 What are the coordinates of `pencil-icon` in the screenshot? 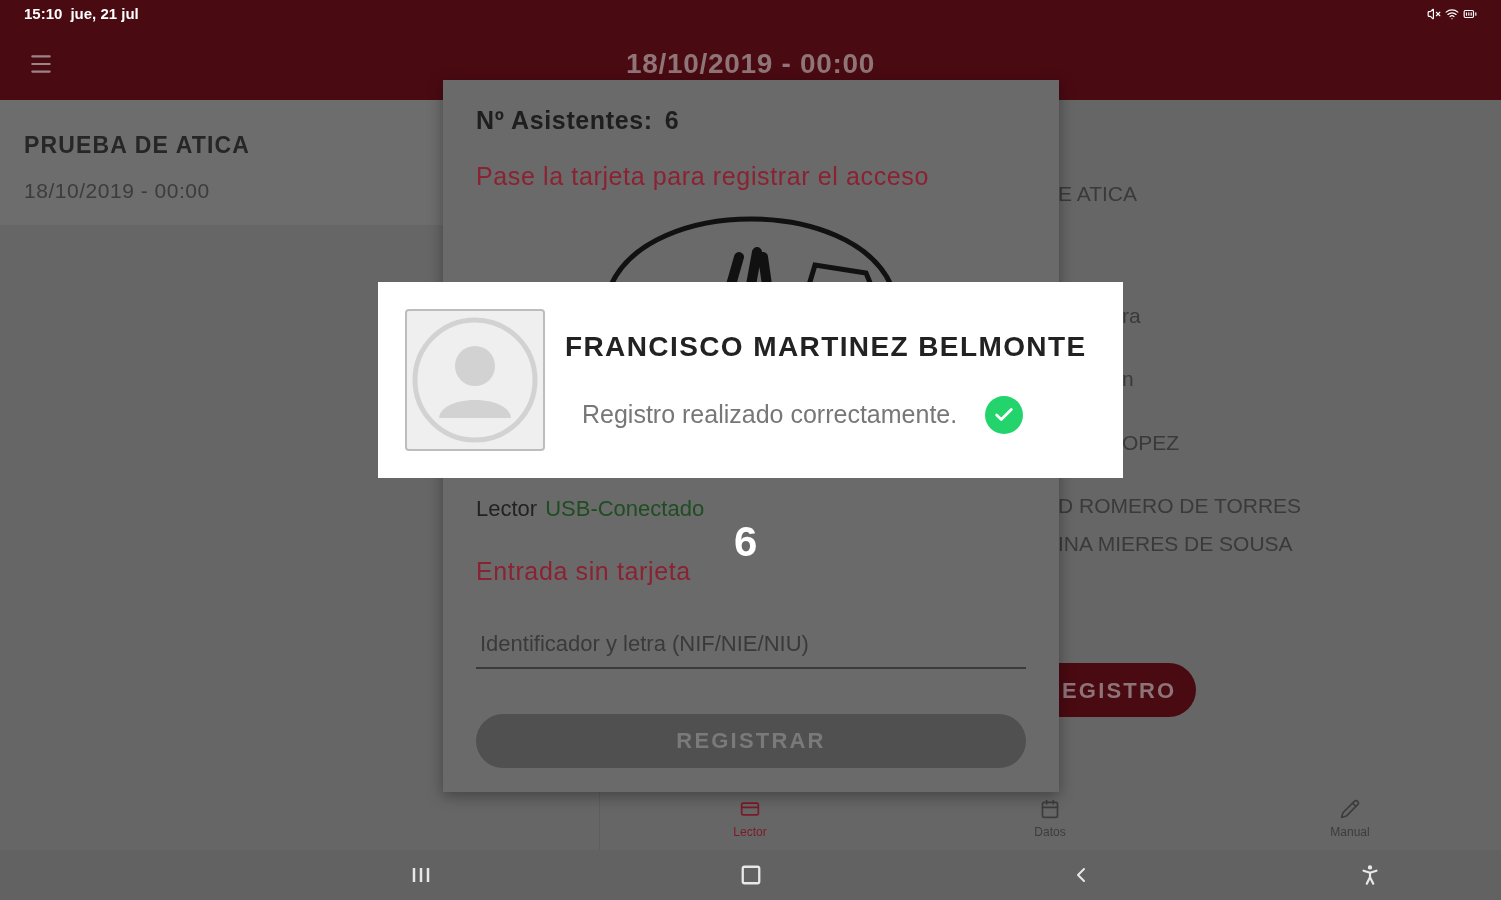 It's located at (1350, 809).